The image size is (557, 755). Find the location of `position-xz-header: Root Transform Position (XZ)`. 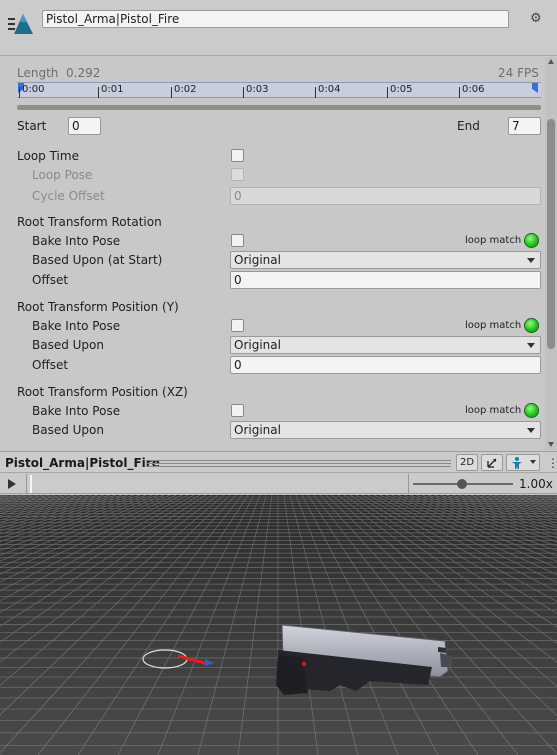

position-xz-header: Root Transform Position (XZ) is located at coordinates (272, 392).